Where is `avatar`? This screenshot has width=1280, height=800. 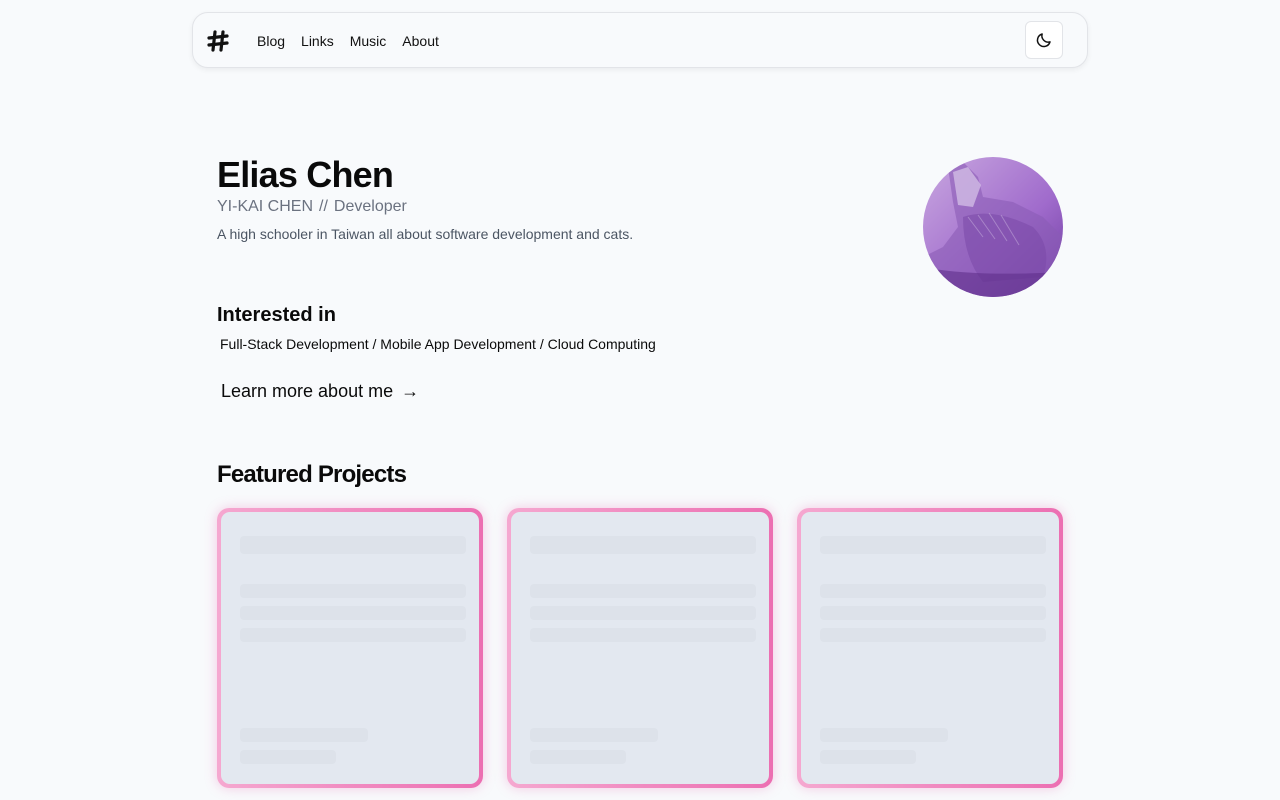
avatar is located at coordinates (993, 227).